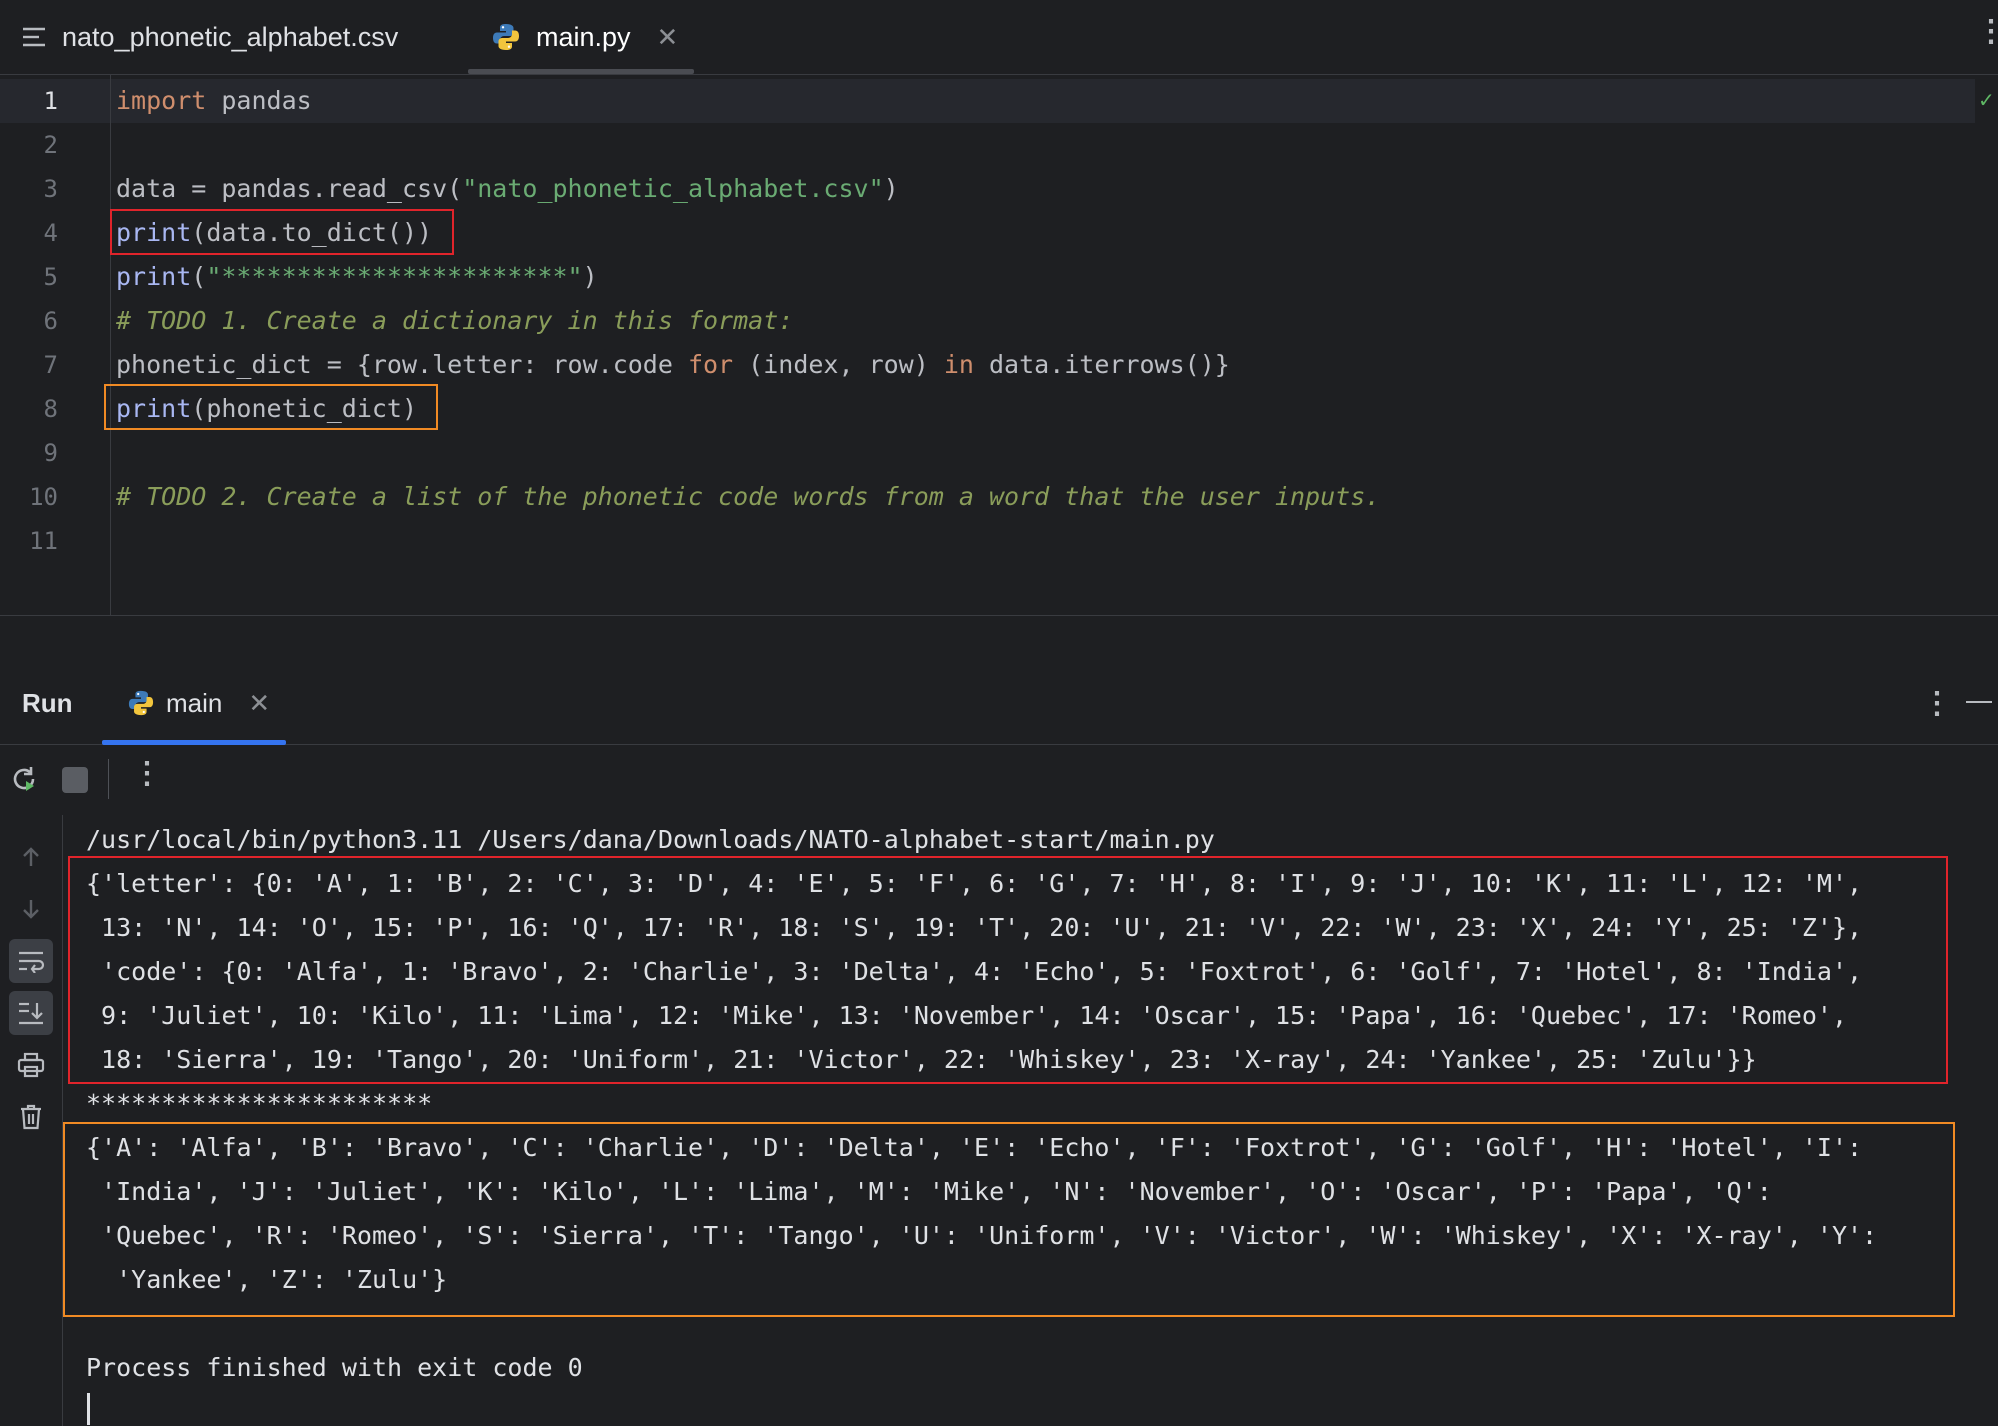  Describe the element at coordinates (985, 453) in the screenshot. I see `code-line: 9` at that location.